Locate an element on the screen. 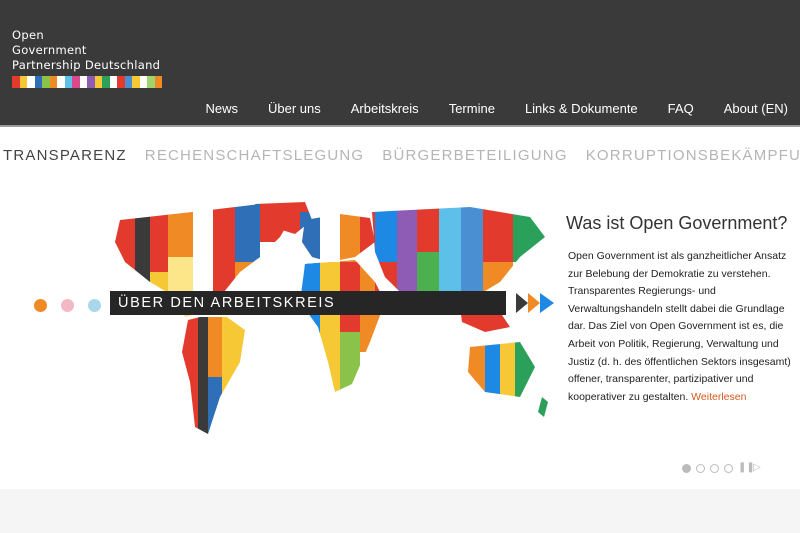 This screenshot has width=800, height=533. nav-item-ueber-uns: Über uns is located at coordinates (294, 108).